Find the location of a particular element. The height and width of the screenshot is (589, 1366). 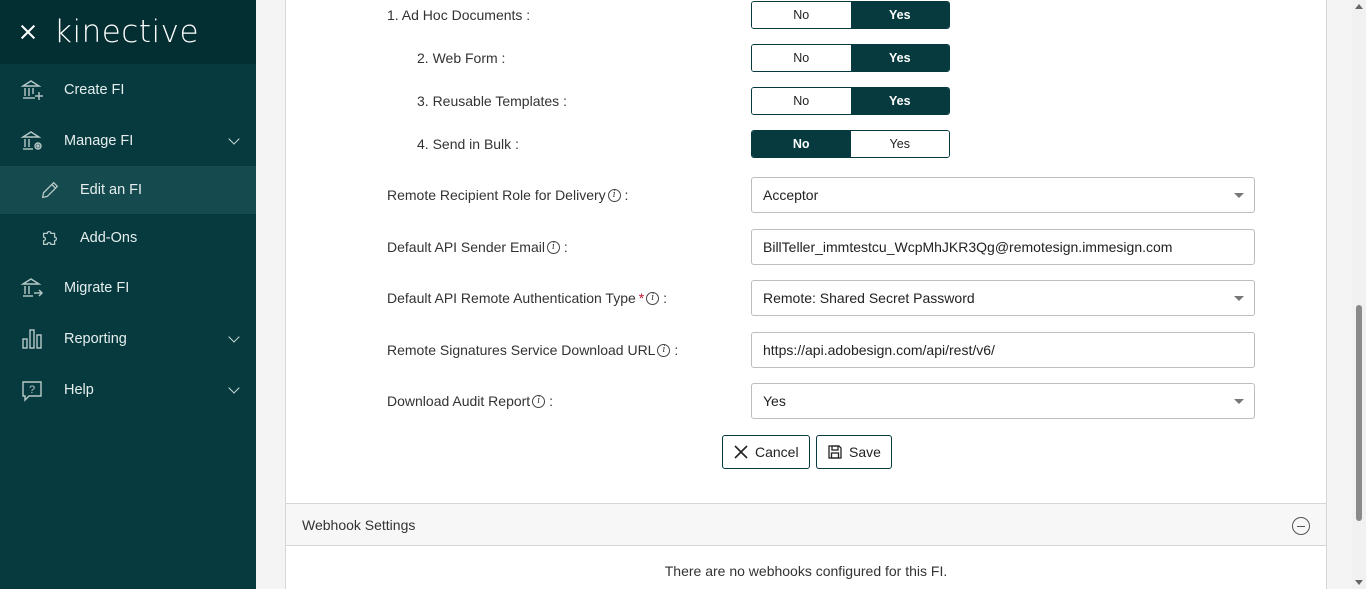

sidebar-item-create-fi: Create FI is located at coordinates (128, 89).